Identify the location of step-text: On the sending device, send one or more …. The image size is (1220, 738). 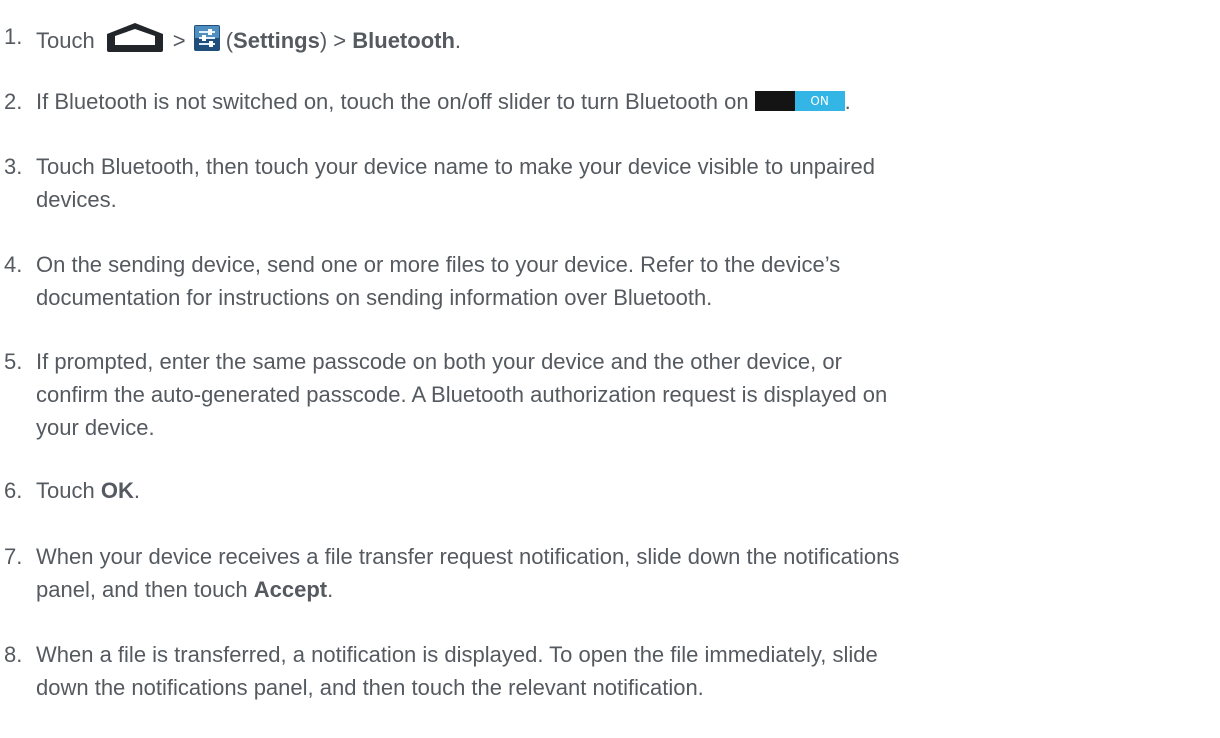
(621, 281).